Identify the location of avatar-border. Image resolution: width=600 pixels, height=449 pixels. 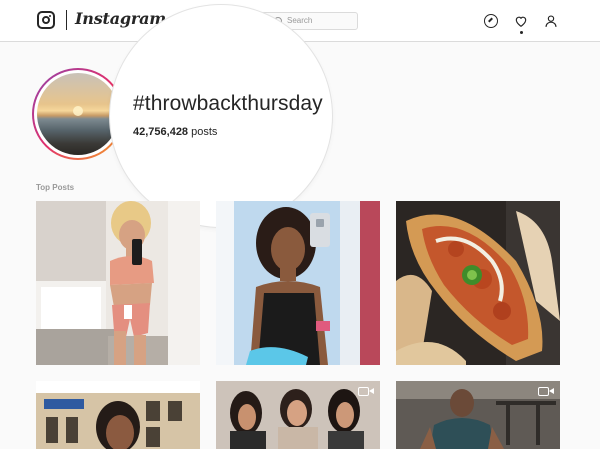
(78, 114).